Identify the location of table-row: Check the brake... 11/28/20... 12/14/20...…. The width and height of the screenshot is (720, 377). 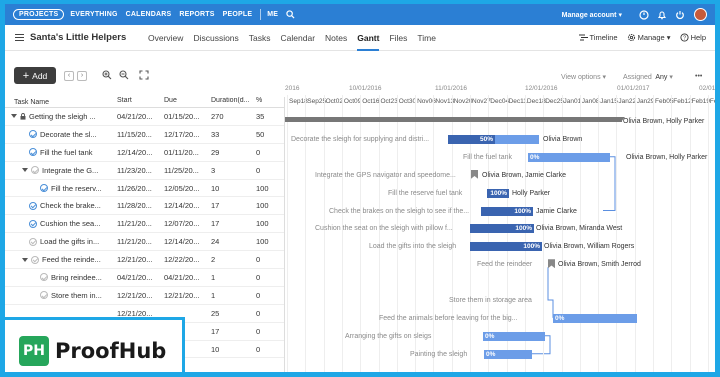
(144, 206).